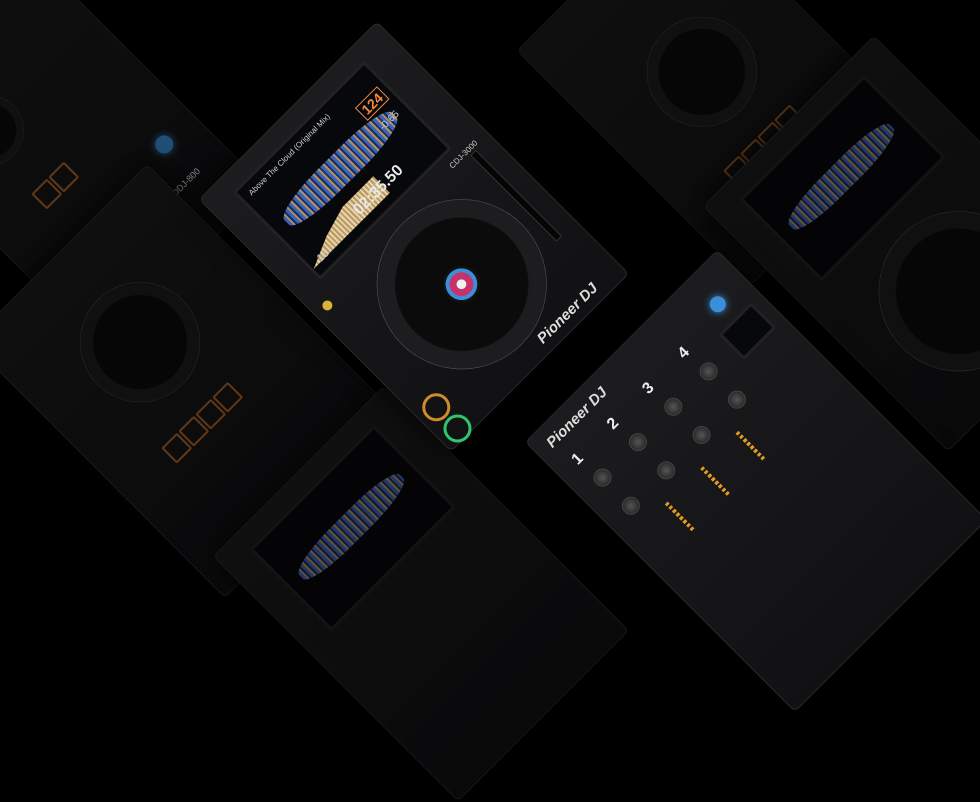  I want to click on mixer-display, so click(747, 331).